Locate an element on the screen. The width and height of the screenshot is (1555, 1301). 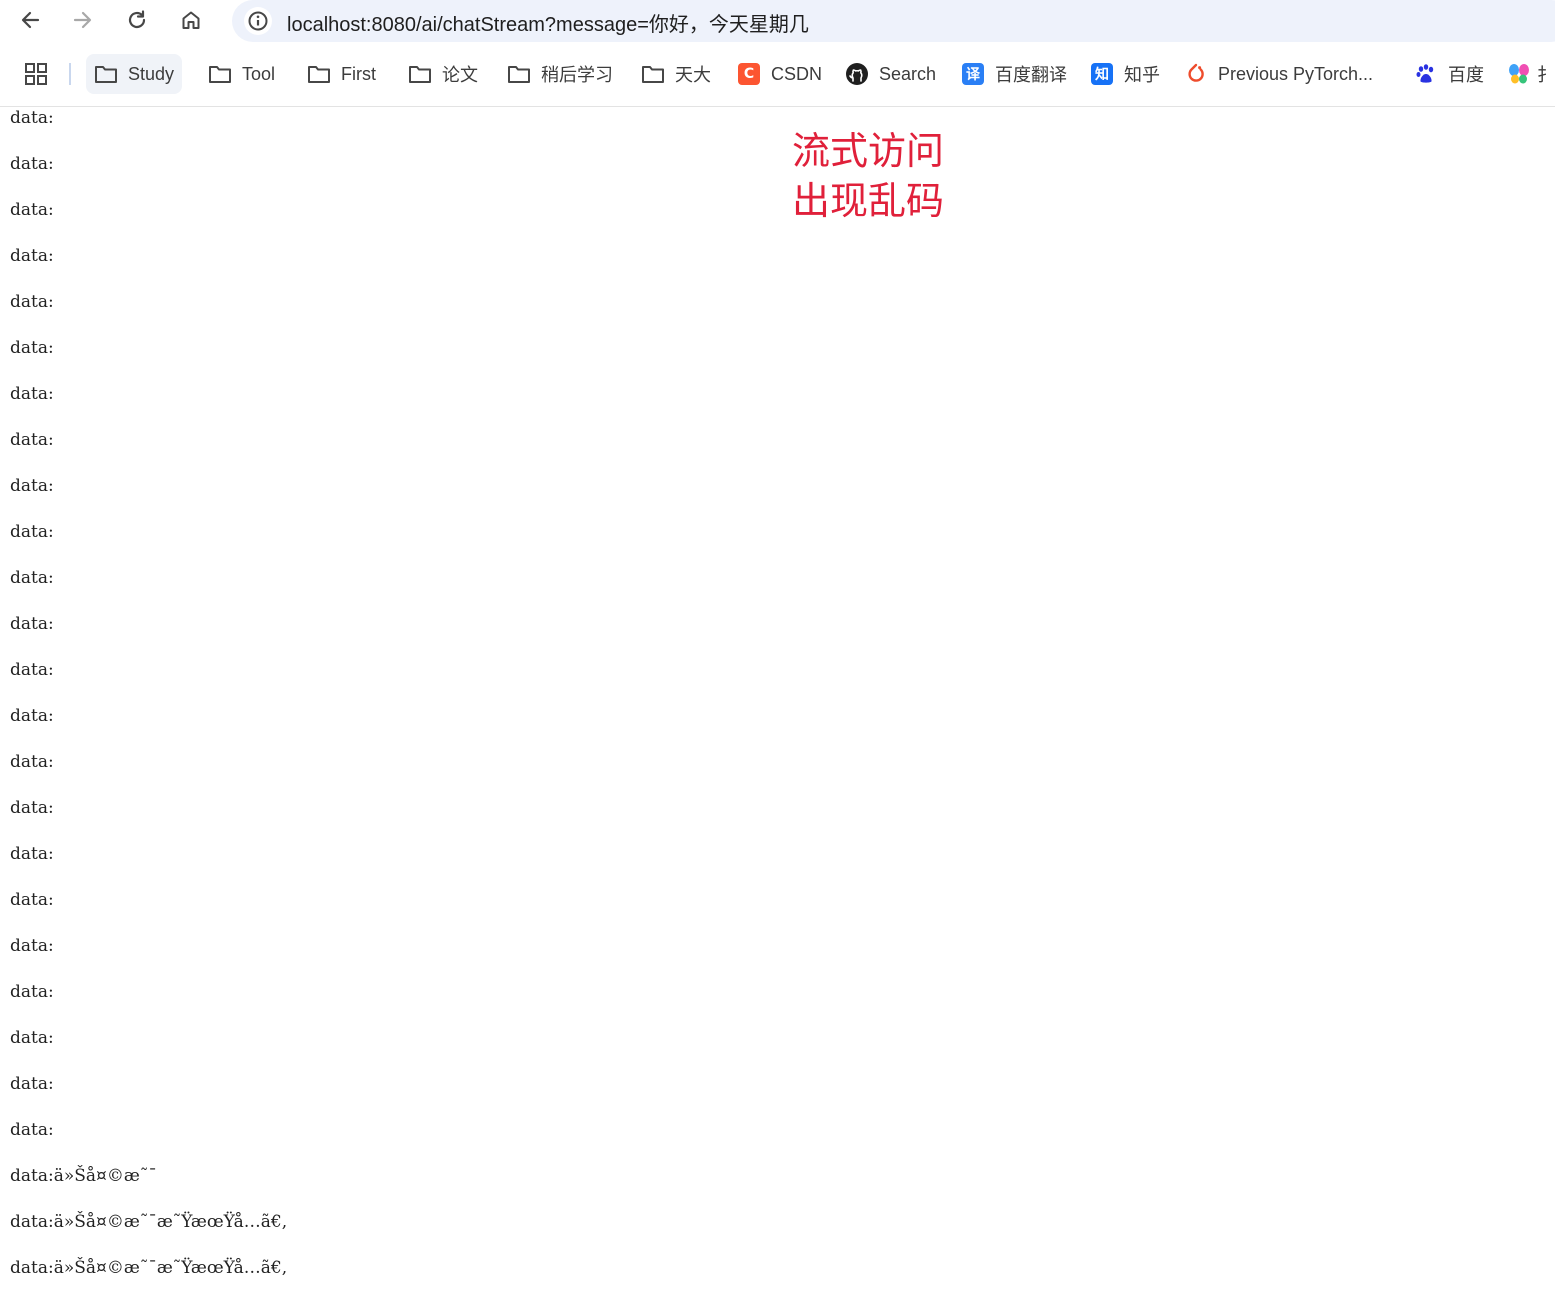
forward-arrow-icon is located at coordinates (82, 20).